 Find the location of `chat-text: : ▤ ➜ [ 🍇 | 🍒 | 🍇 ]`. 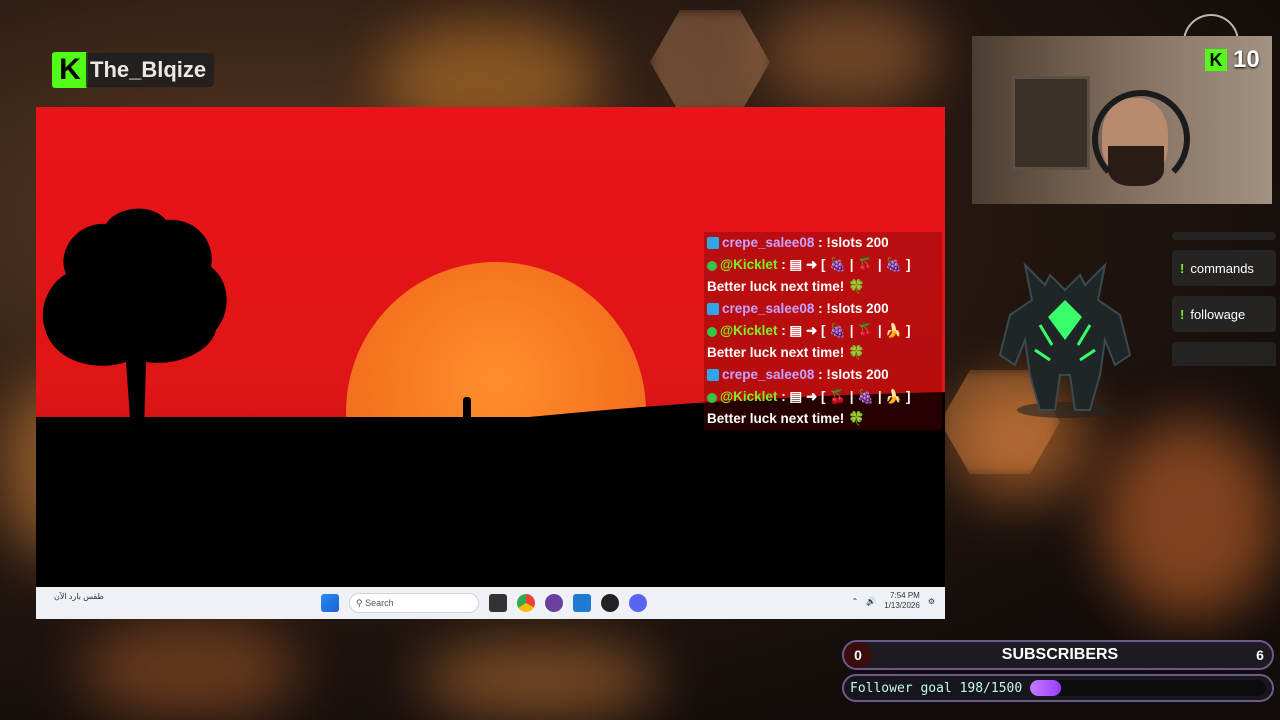

chat-text: : ▤ ➜ [ 🍇 | 🍒 | 🍇 ] is located at coordinates (844, 264).